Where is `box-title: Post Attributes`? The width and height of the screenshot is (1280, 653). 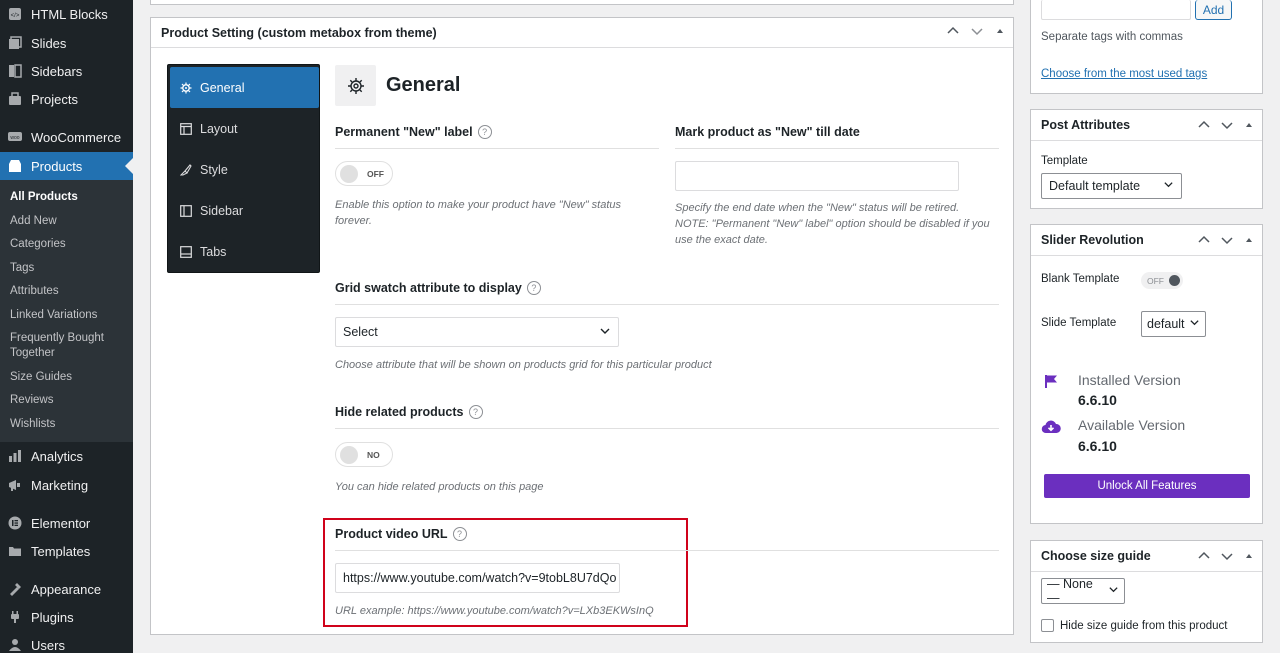 box-title: Post Attributes is located at coordinates (1086, 125).